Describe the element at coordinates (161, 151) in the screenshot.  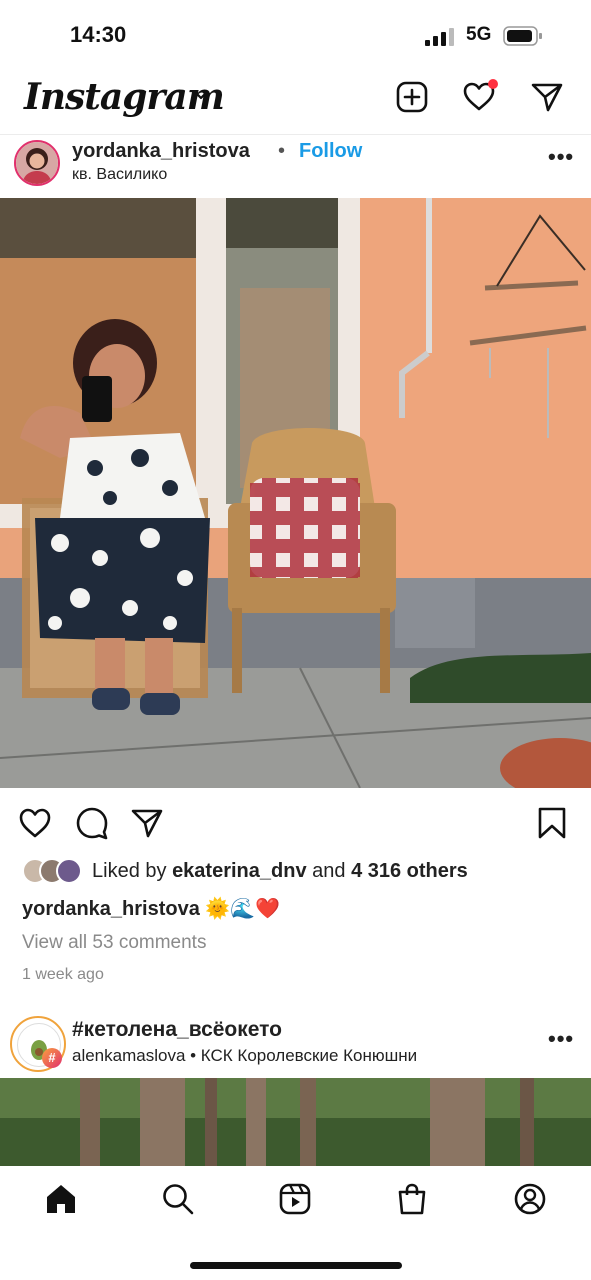
I see `post-username: yordanka_hristova` at that location.